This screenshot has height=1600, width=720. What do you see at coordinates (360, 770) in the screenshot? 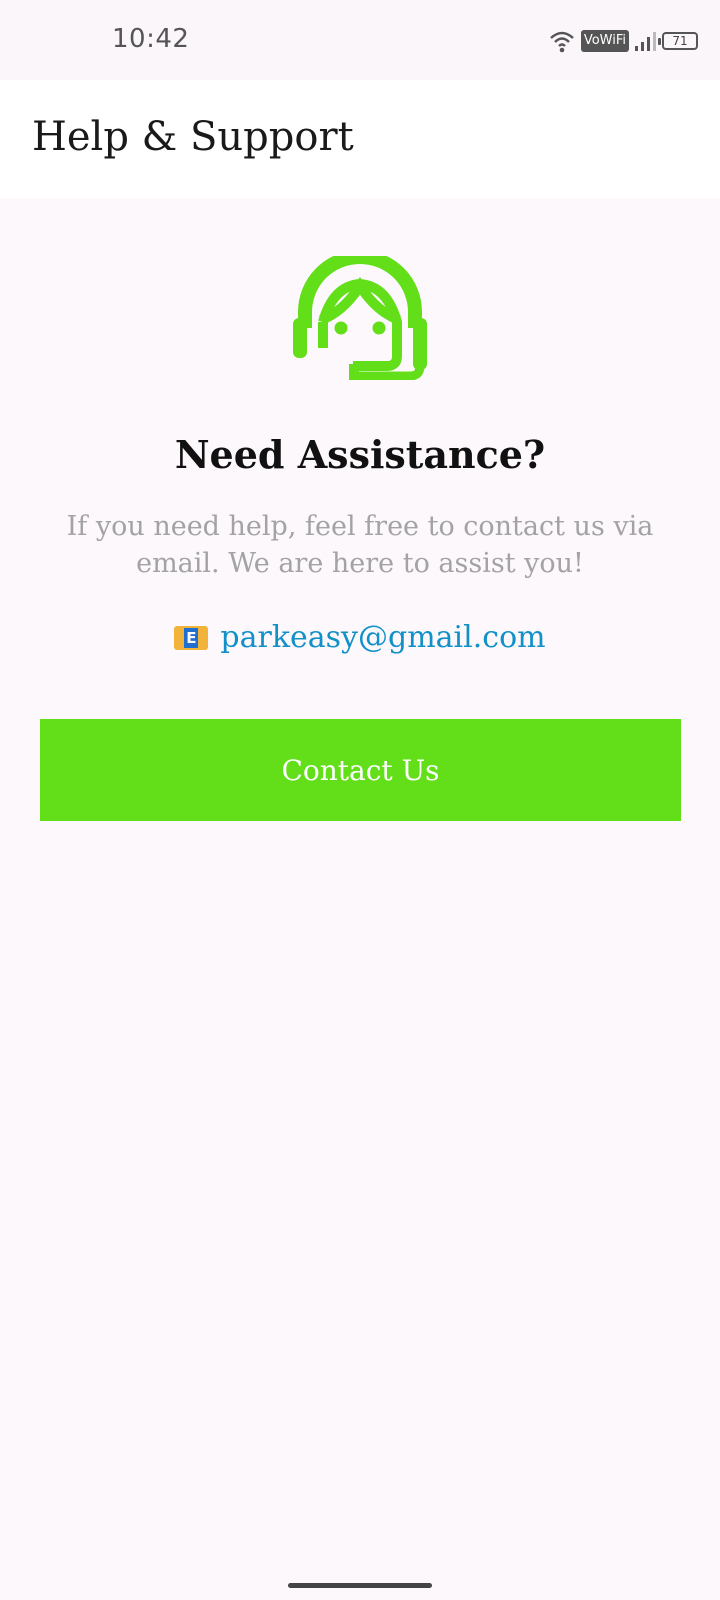
I see `contact-us-button: Contact Us` at bounding box center [360, 770].